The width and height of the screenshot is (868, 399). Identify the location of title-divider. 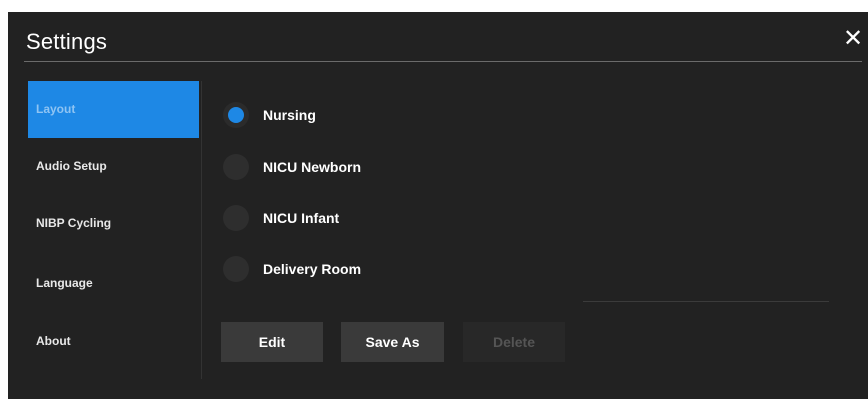
(443, 61).